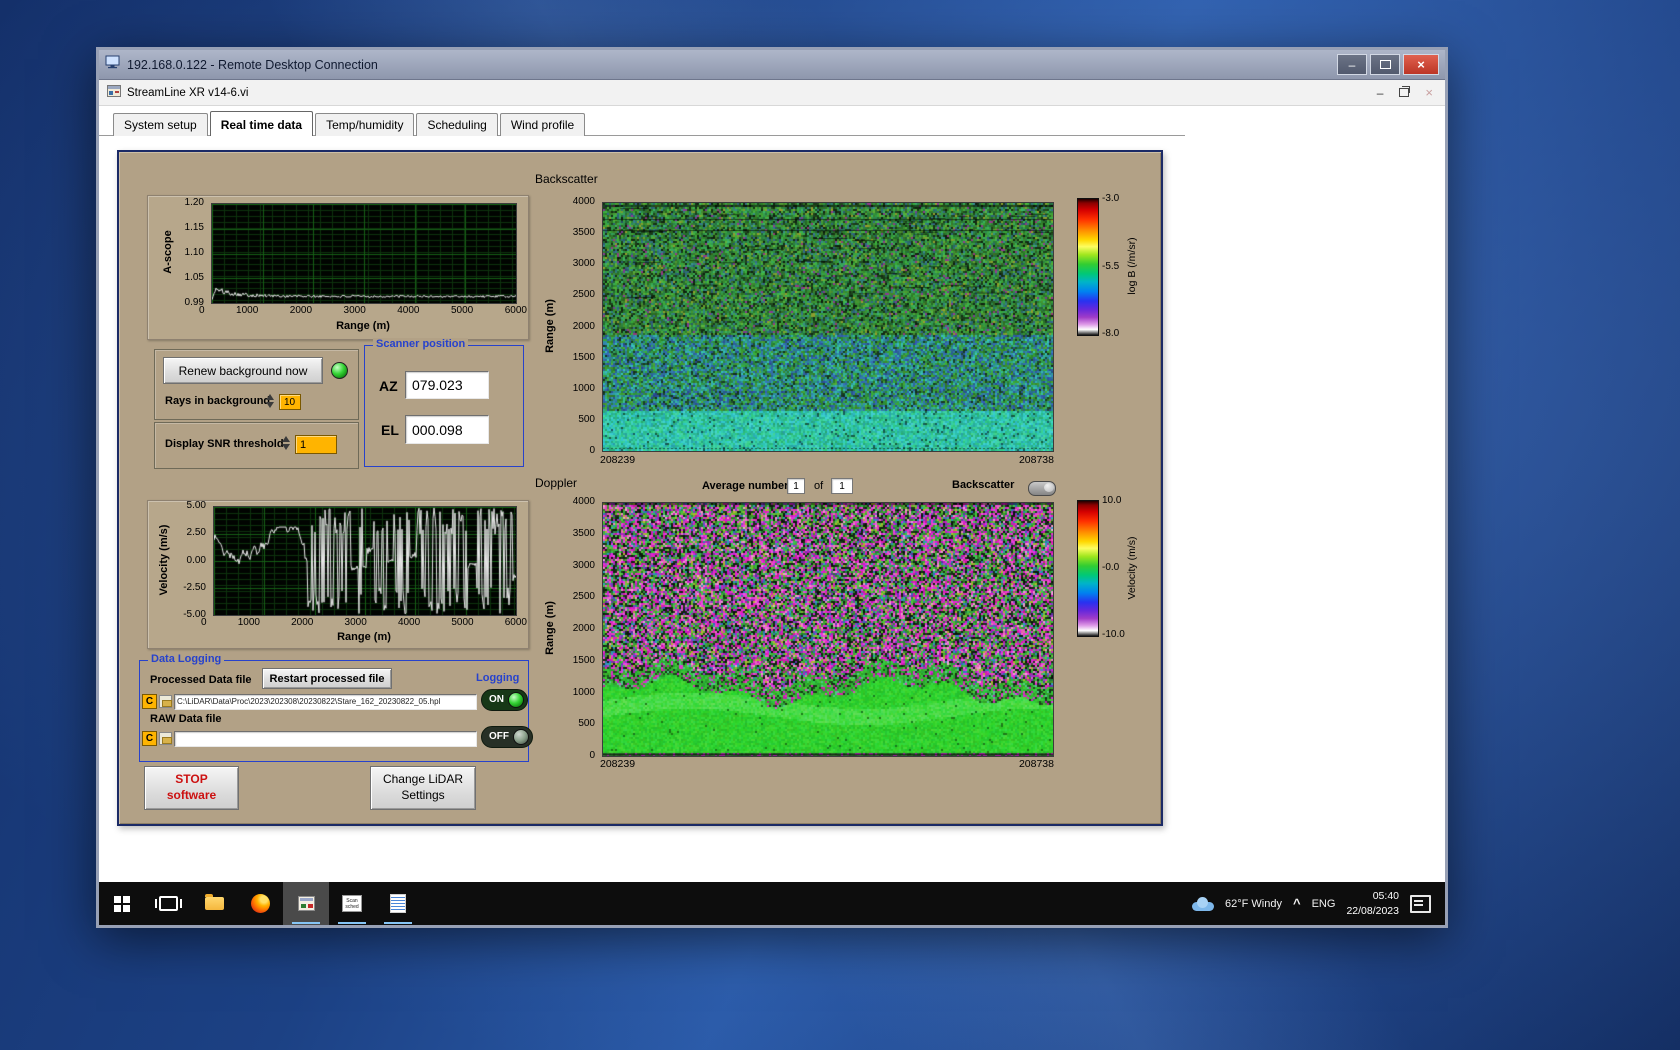  I want to click on rdp-close-button: ×, so click(1421, 64).